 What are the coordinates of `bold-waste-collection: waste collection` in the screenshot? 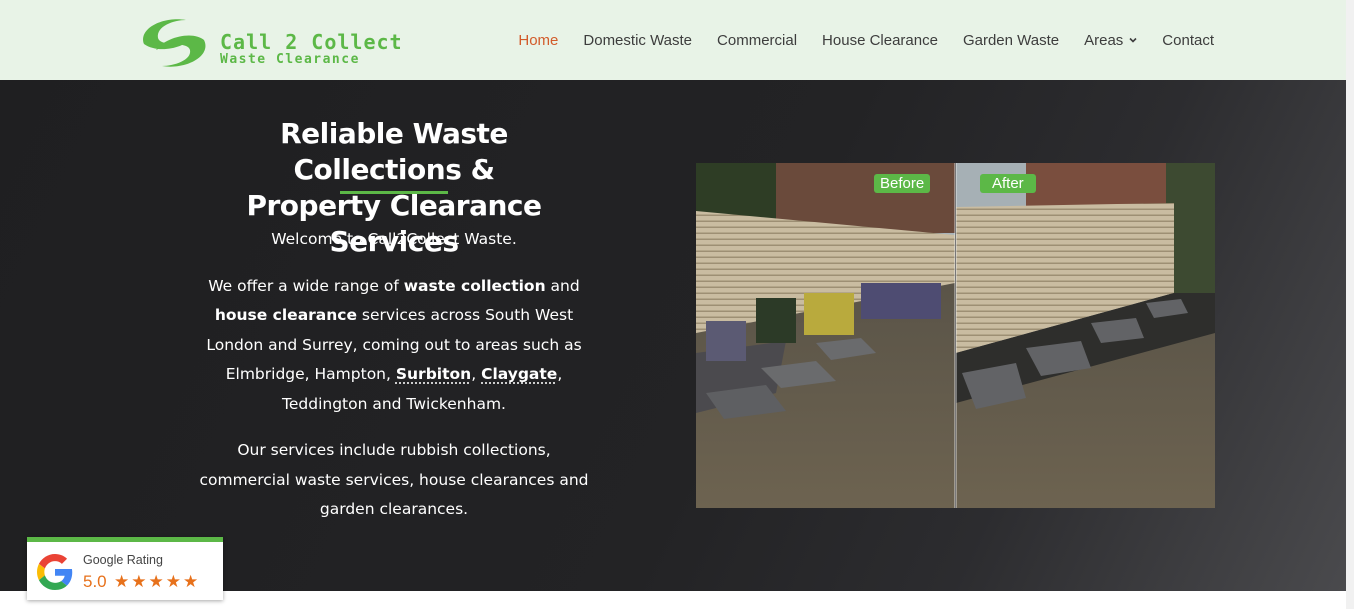 It's located at (474, 285).